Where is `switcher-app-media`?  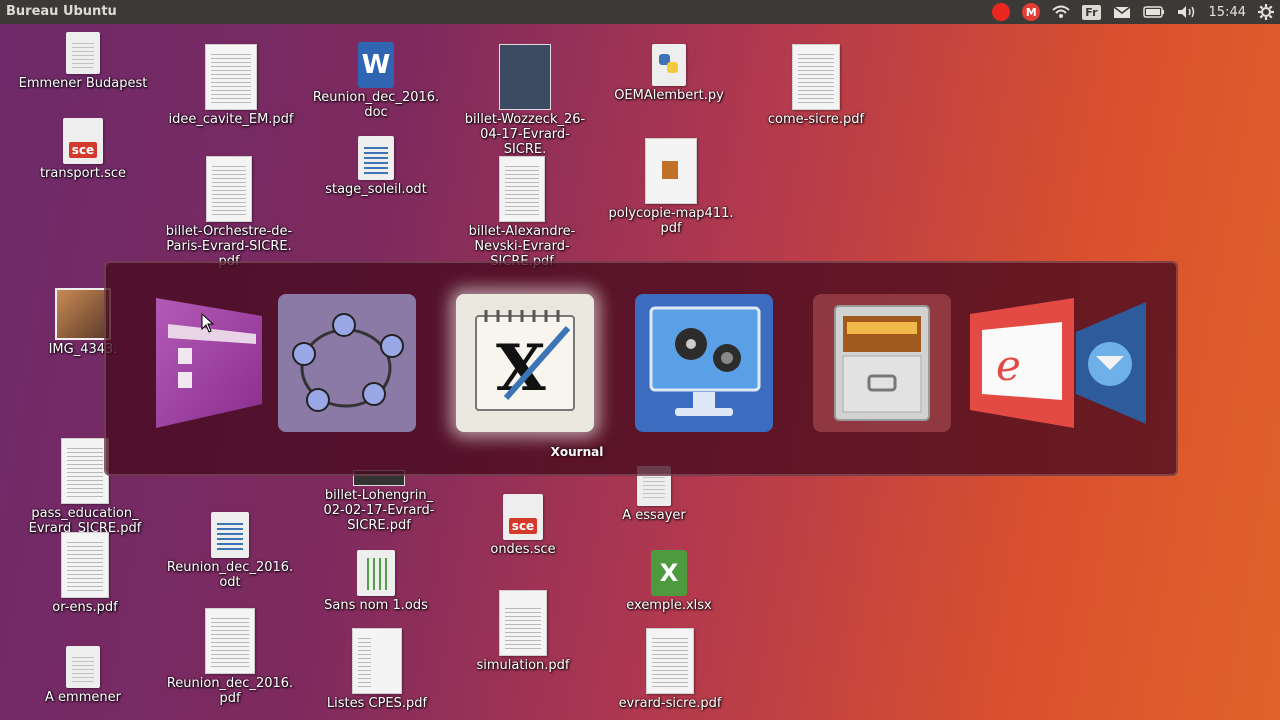
switcher-app-media is located at coordinates (704, 363).